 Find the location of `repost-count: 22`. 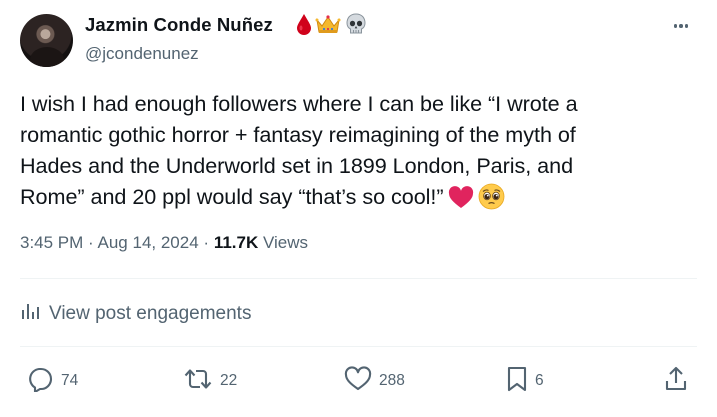

repost-count: 22 is located at coordinates (229, 380).